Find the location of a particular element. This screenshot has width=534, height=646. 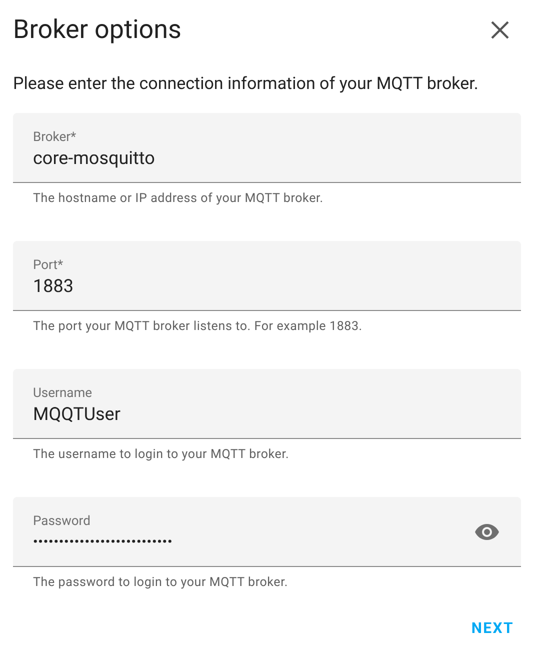

show-password-button is located at coordinates (487, 532).